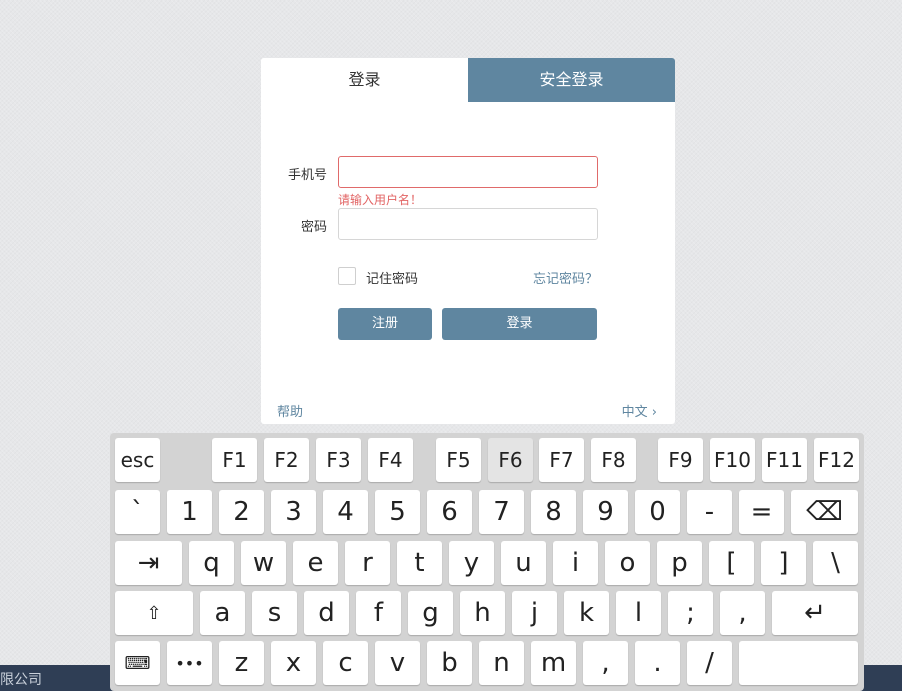  What do you see at coordinates (482, 613) in the screenshot?
I see `key-h: h` at bounding box center [482, 613].